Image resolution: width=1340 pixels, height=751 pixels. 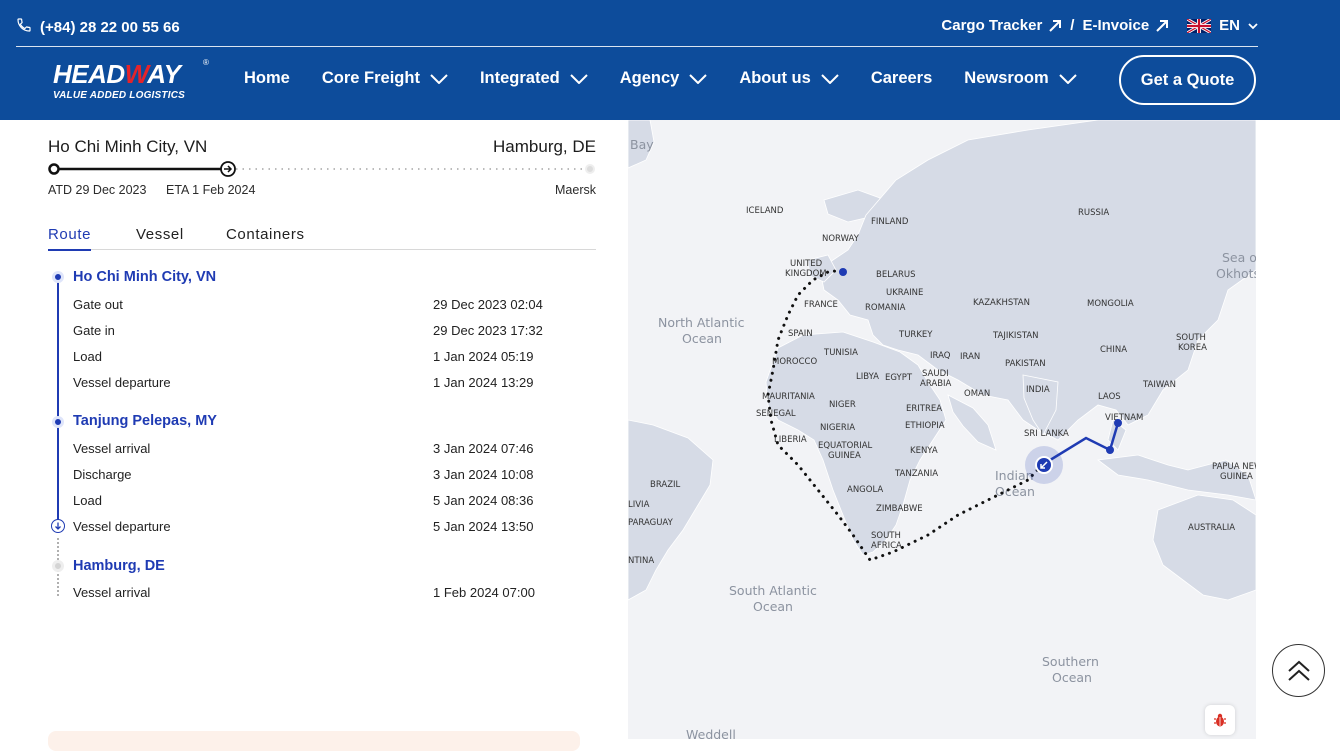 What do you see at coordinates (24, 27) in the screenshot?
I see `phone-icon` at bounding box center [24, 27].